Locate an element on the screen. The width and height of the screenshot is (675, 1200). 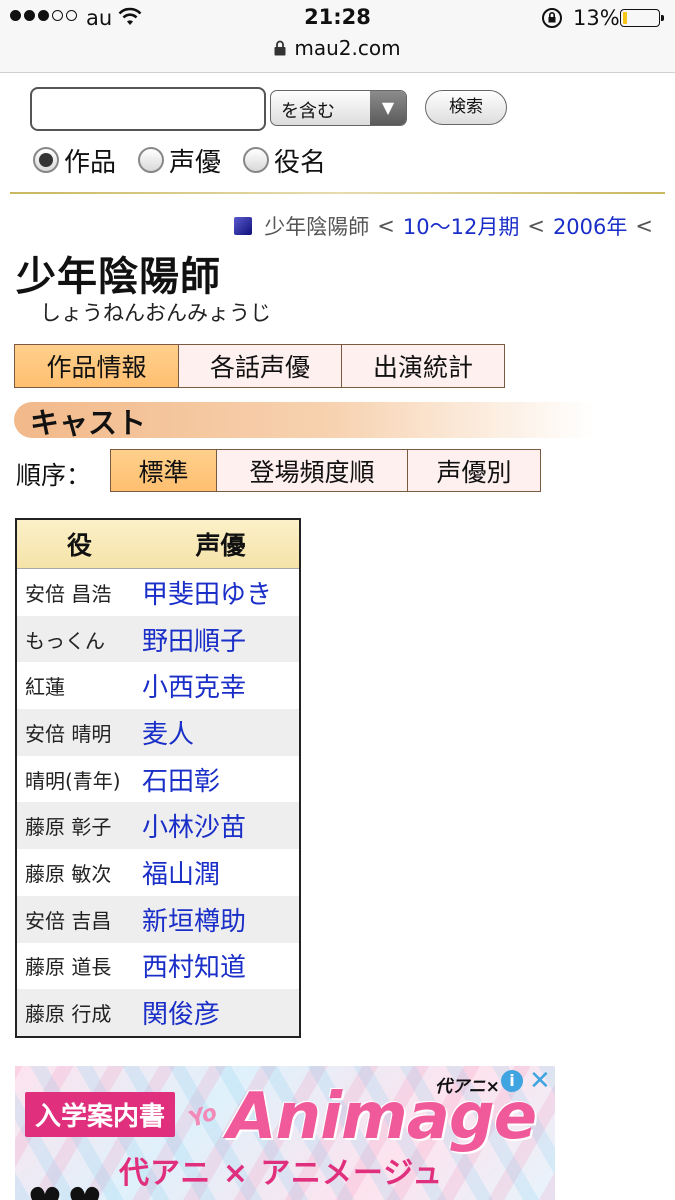
battery-percent: 13% is located at coordinates (596, 18).